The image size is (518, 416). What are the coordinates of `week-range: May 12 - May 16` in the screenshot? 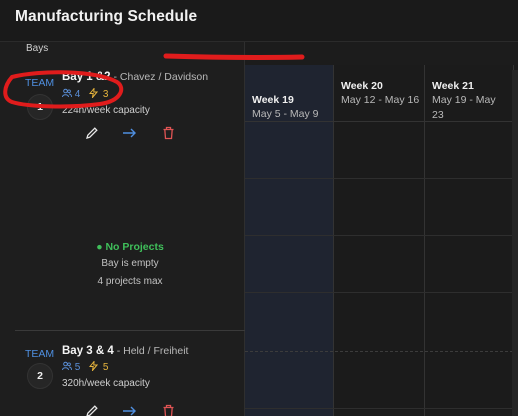 It's located at (380, 100).